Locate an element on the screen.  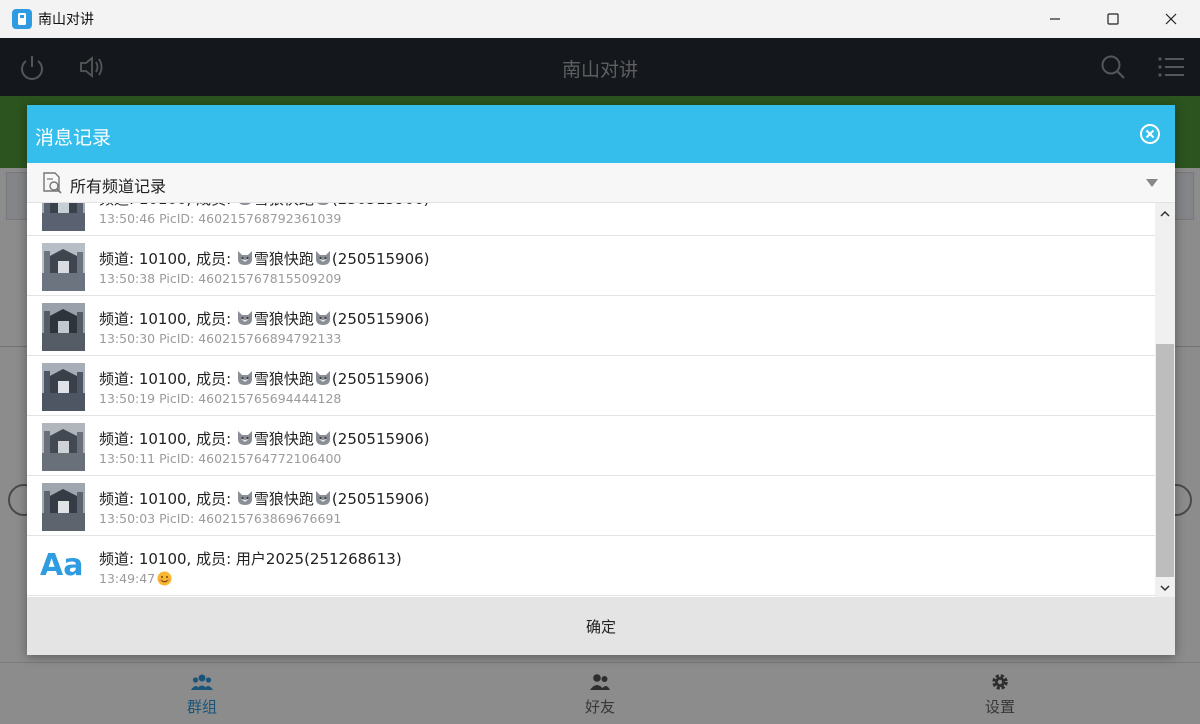
dialog-header: 消息记录 is located at coordinates (601, 134).